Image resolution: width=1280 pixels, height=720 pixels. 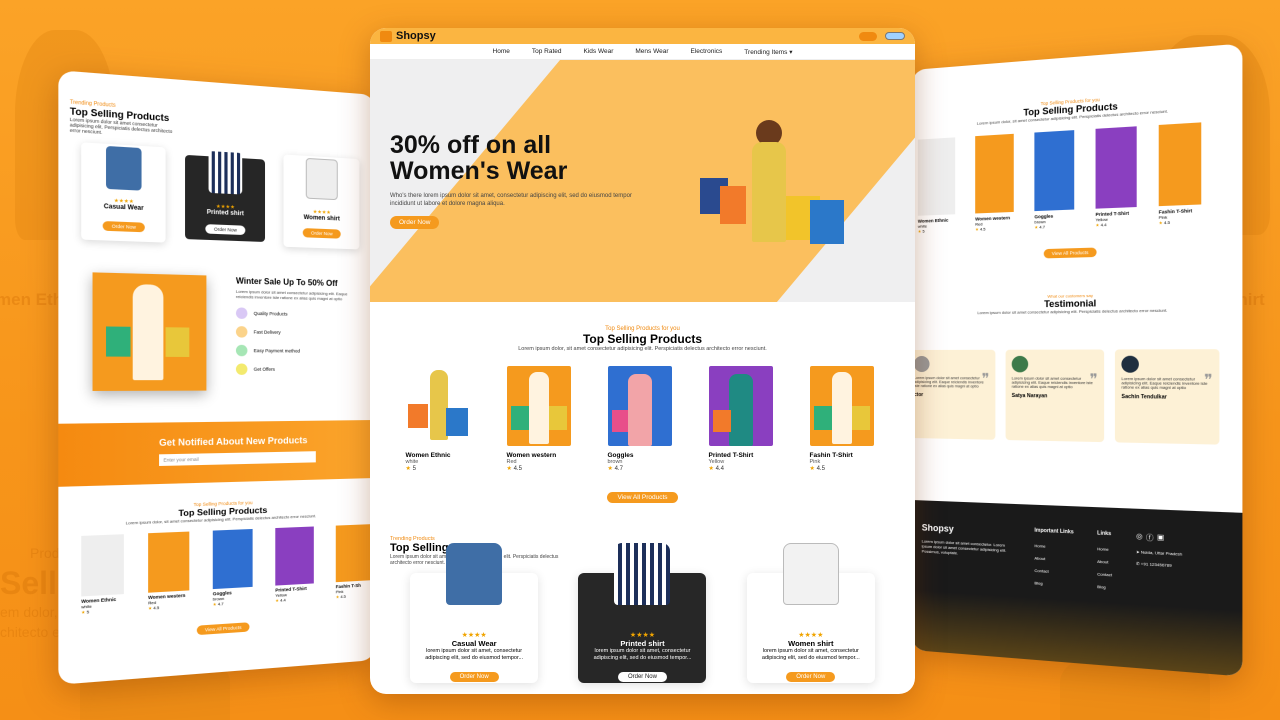 I want to click on nav-item-kids-wear: Kids Wear, so click(x=599, y=51).